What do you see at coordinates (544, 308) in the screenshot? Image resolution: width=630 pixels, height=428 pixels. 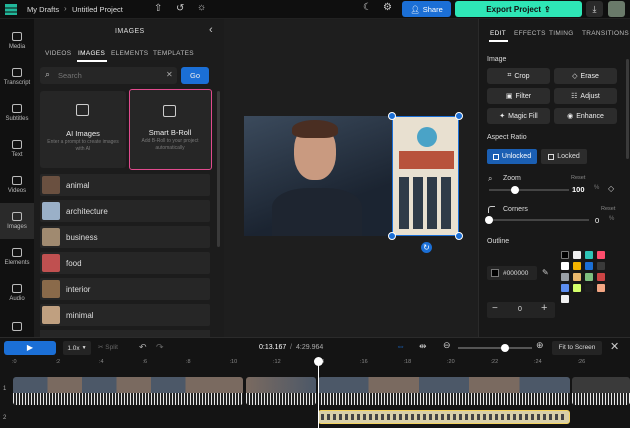 I see `increment-button: +` at bounding box center [544, 308].